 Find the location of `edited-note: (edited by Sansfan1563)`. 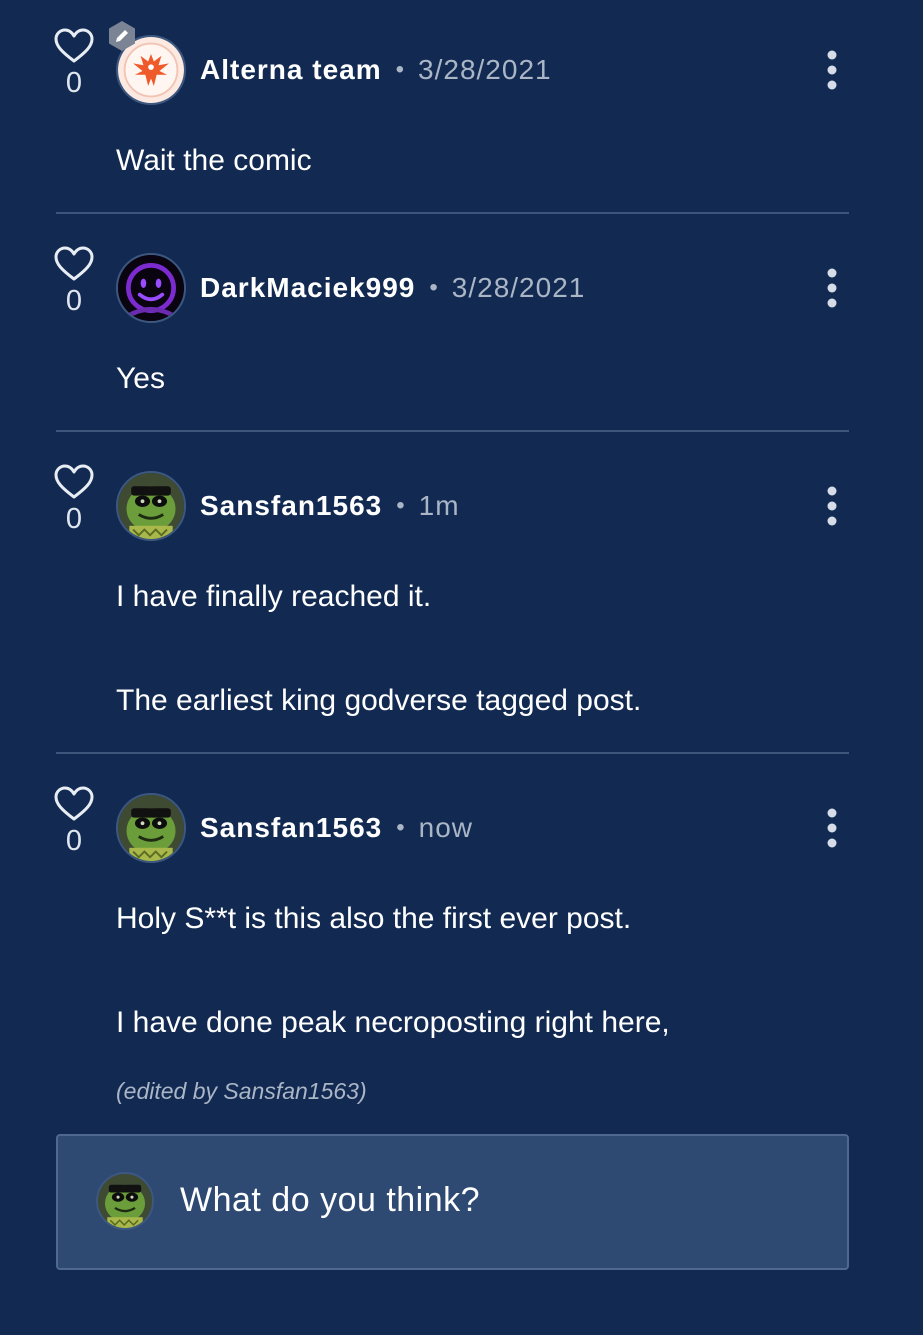

edited-note: (edited by Sansfan1563) is located at coordinates (241, 1091).